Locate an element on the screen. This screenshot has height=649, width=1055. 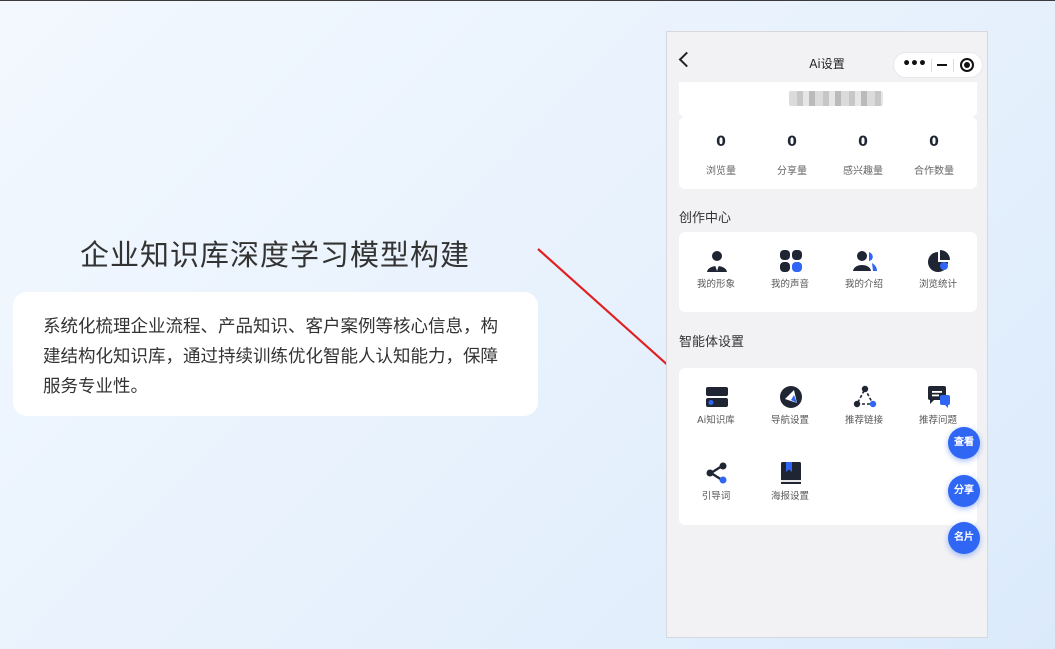
agent-item-navigation: 导航设置 is located at coordinates (790, 415).